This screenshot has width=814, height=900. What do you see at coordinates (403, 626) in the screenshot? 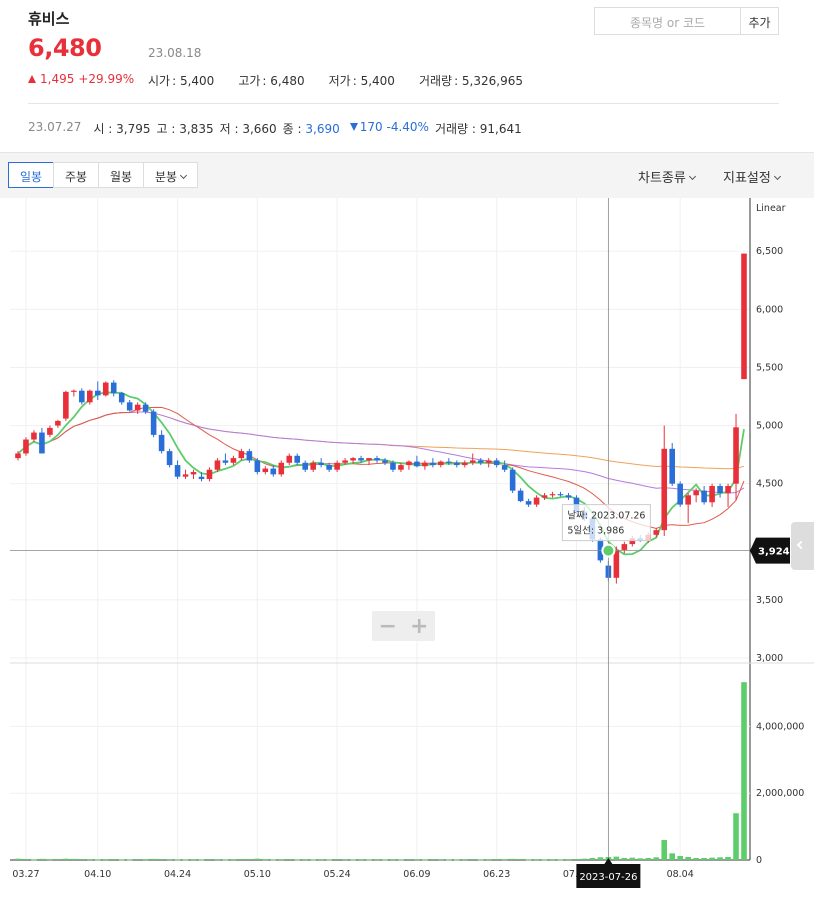
I see `zoom-control: − +` at bounding box center [403, 626].